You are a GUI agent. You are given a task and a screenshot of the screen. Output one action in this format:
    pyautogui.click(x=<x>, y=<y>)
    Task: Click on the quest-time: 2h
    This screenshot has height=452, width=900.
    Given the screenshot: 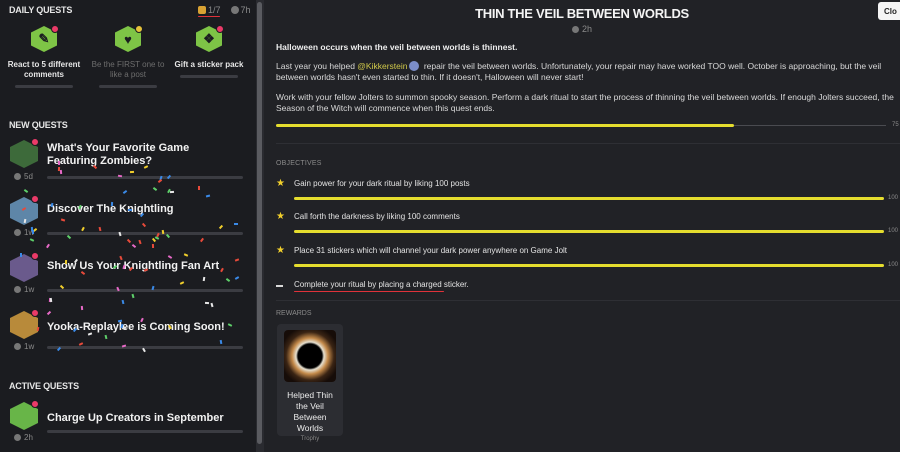 What is the action you would take?
    pyautogui.click(x=23, y=437)
    